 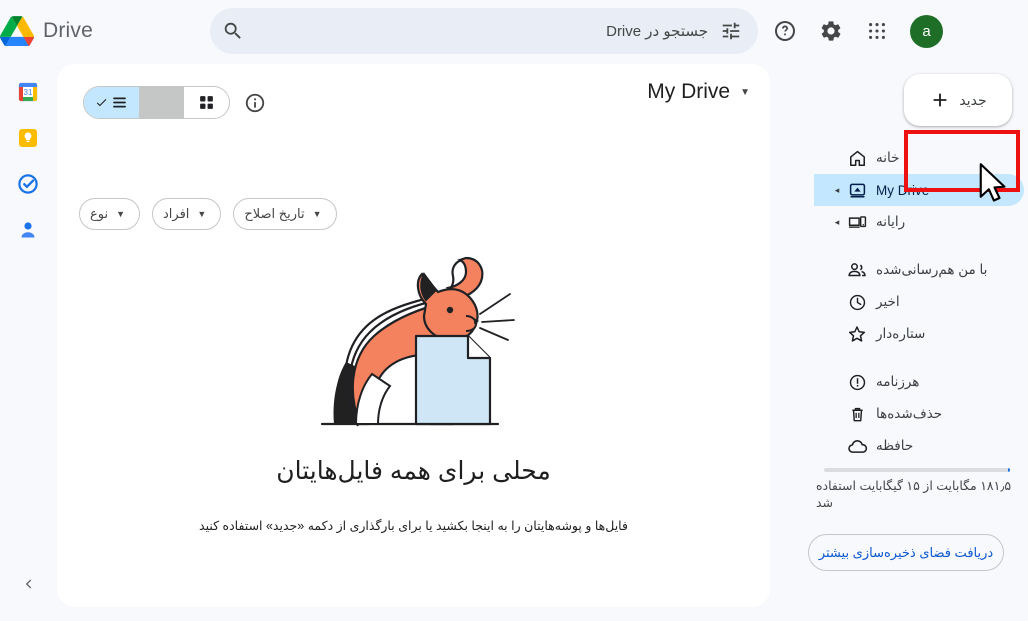 I want to click on filter-chip-type: نوع ▼, so click(x=110, y=214).